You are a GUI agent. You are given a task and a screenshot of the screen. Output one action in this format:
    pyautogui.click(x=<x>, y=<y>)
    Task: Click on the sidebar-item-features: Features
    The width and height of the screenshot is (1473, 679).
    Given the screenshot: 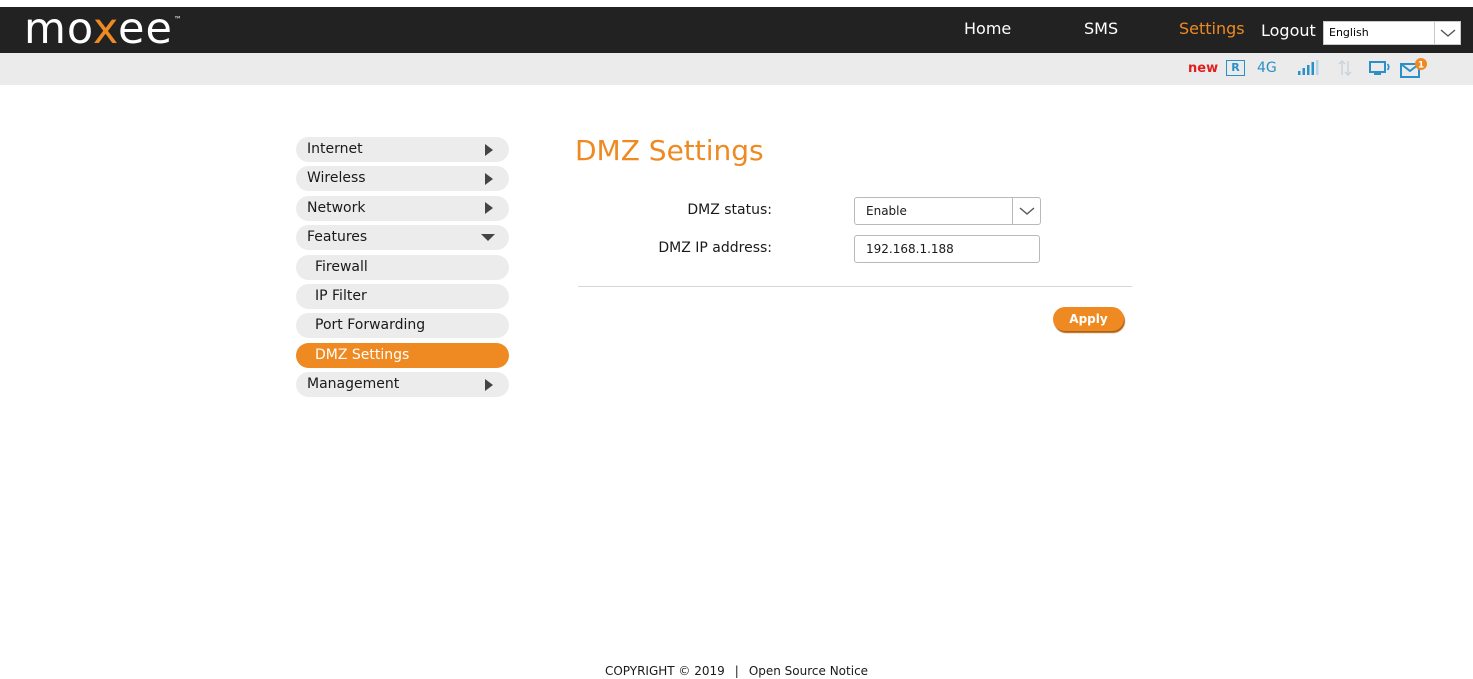 What is the action you would take?
    pyautogui.click(x=402, y=238)
    